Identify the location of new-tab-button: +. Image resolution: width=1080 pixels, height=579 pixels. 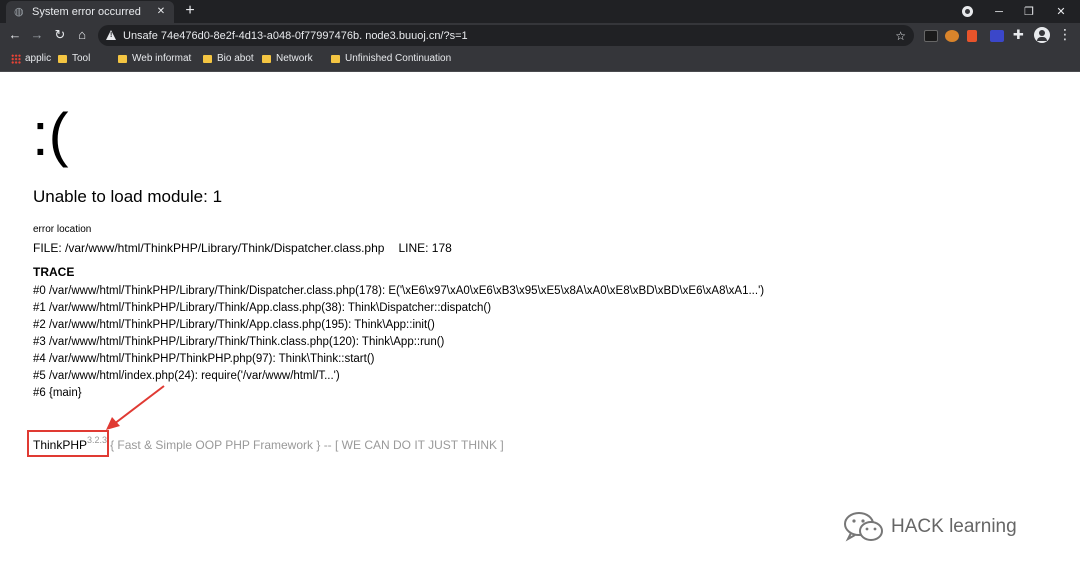
(190, 11).